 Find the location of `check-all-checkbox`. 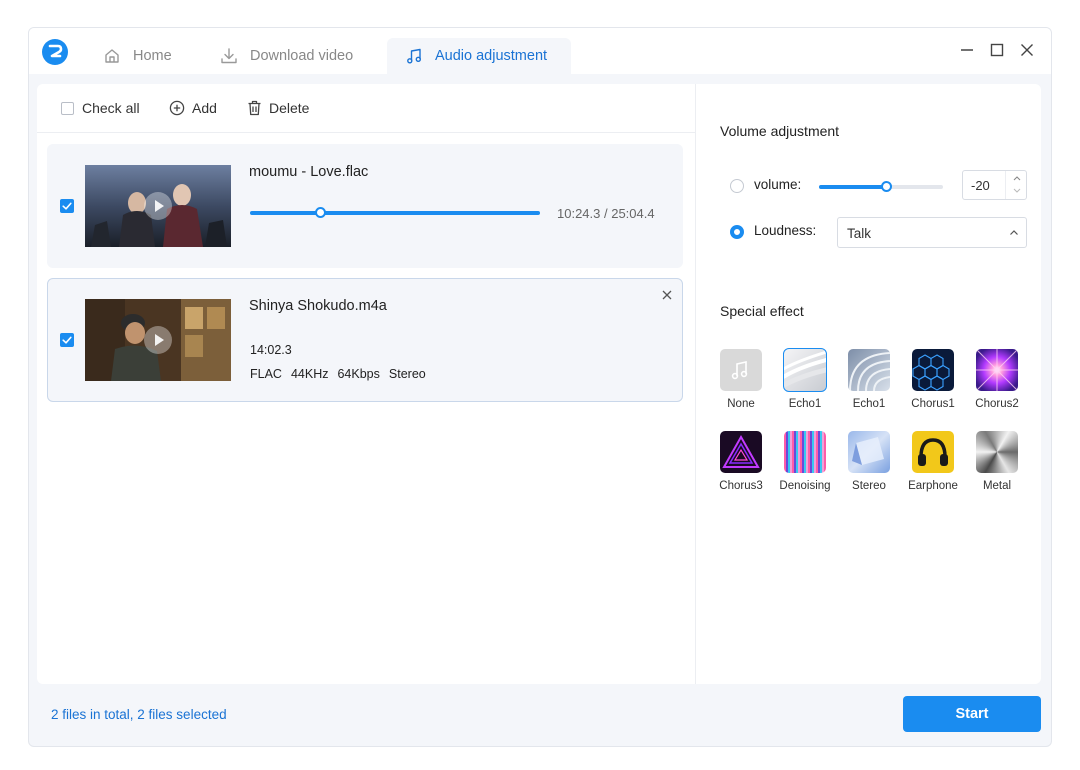

check-all-checkbox is located at coordinates (67, 108).